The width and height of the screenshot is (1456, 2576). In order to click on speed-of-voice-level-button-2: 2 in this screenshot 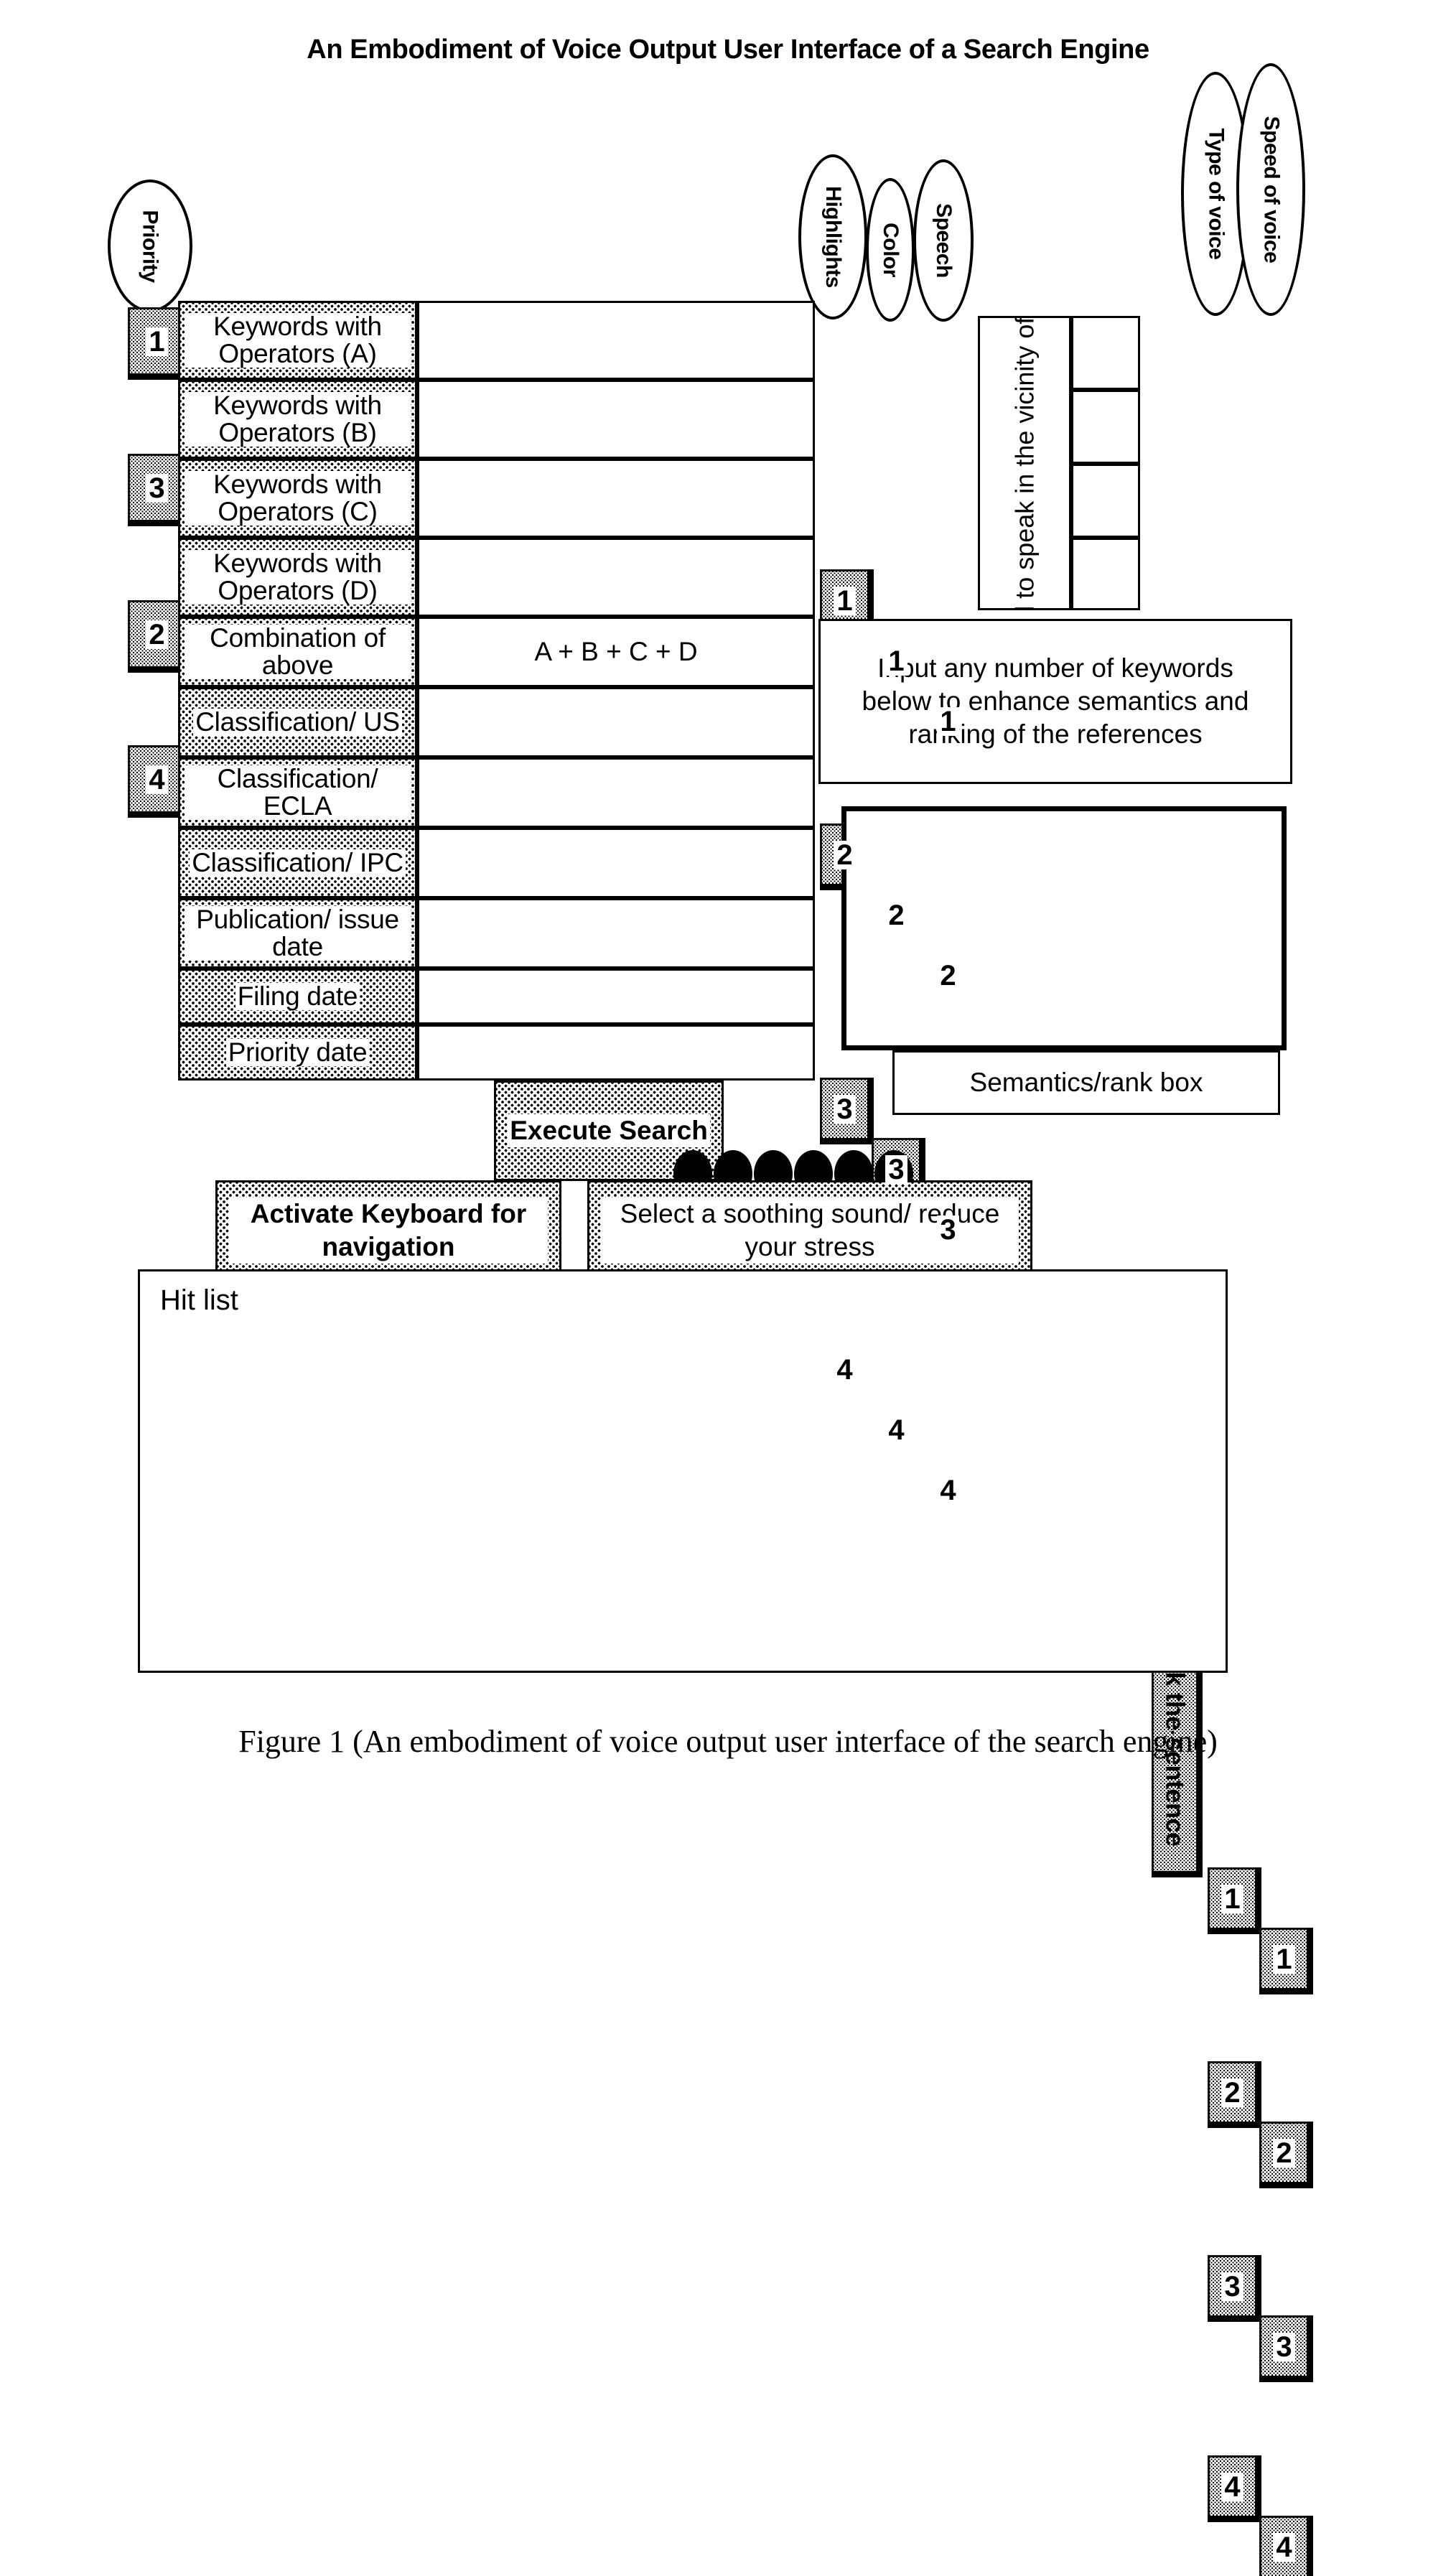, I will do `click(1283, 2152)`.